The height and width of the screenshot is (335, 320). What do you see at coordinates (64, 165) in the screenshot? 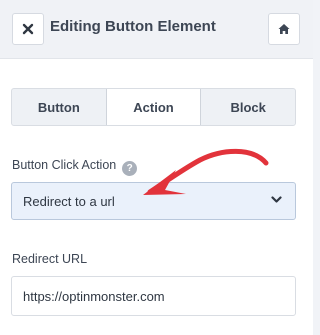
I see `click-action-label-text: Button Click Action` at bounding box center [64, 165].